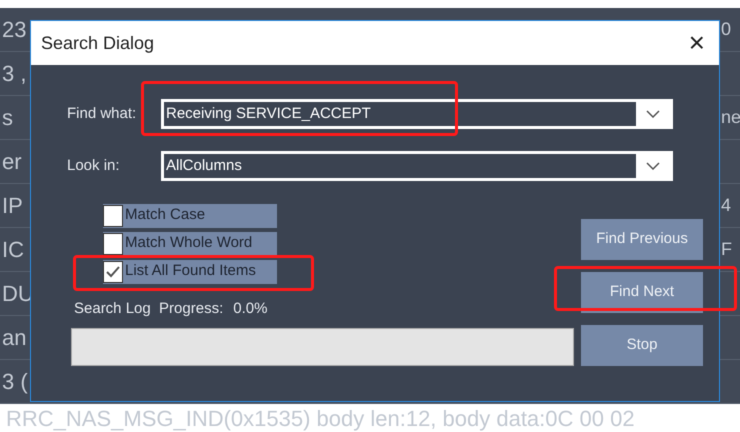  I want to click on dropdown-field: Receiving SERVICE_ACCEPT, so click(417, 114).